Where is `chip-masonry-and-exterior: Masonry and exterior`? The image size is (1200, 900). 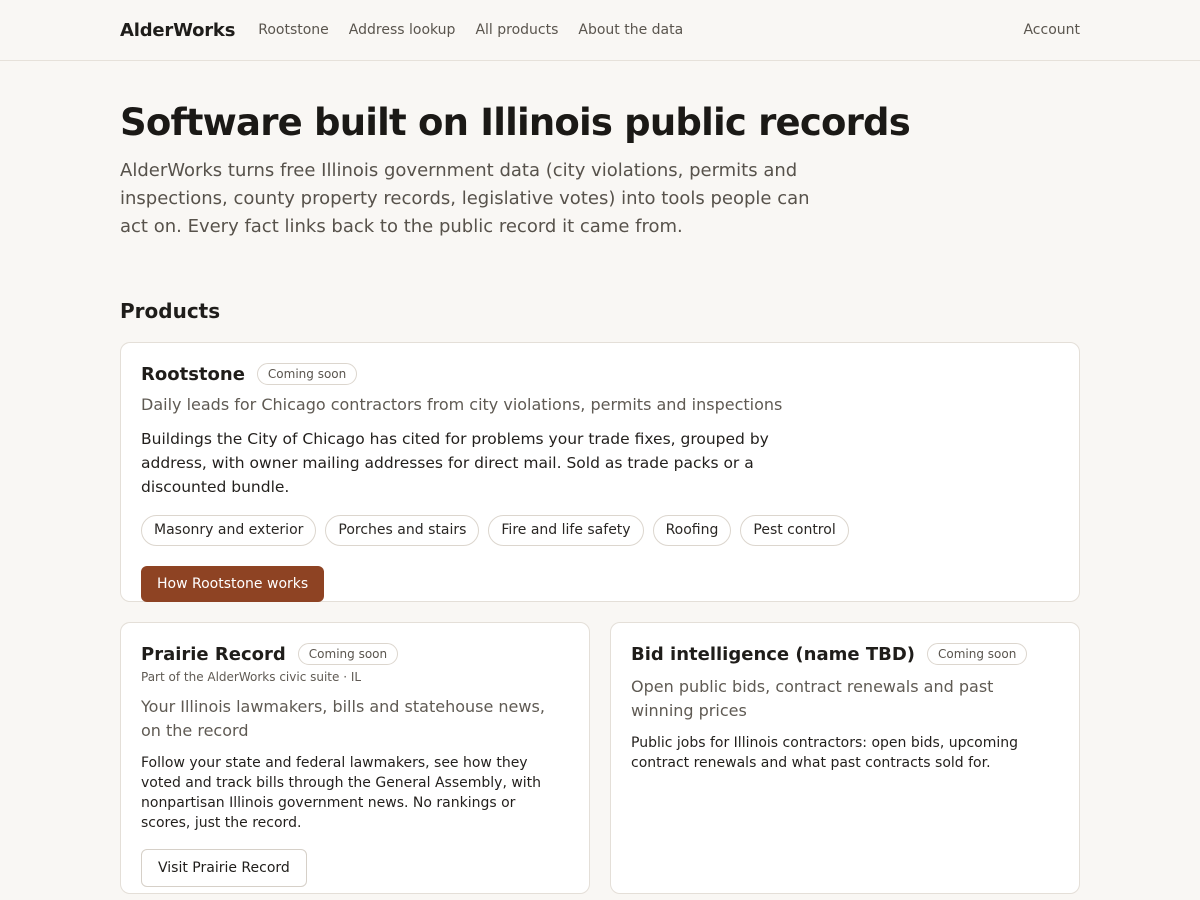
chip-masonry-and-exterior: Masonry and exterior is located at coordinates (229, 530).